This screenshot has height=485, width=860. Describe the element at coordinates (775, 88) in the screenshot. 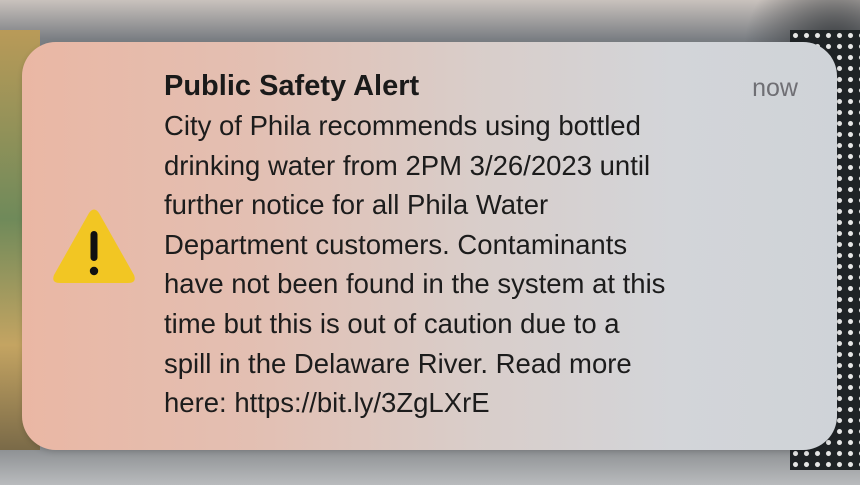

I see `notification-timestamp: now` at that location.